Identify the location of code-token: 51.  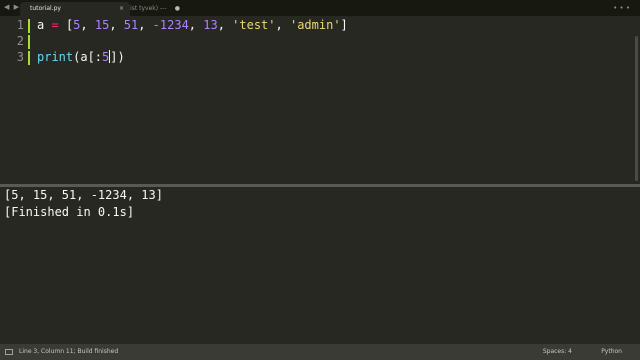
(131, 25).